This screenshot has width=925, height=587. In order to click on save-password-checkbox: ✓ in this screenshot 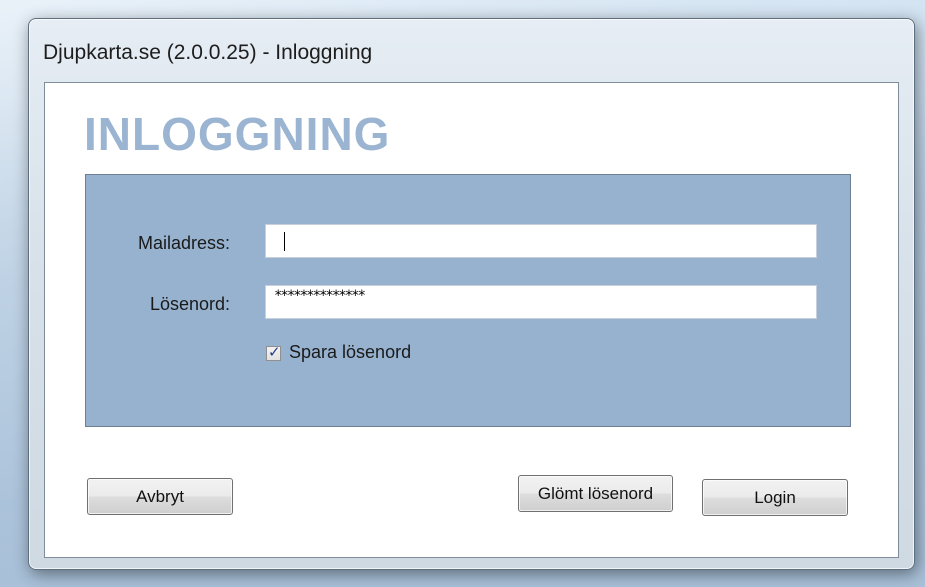, I will do `click(273, 352)`.